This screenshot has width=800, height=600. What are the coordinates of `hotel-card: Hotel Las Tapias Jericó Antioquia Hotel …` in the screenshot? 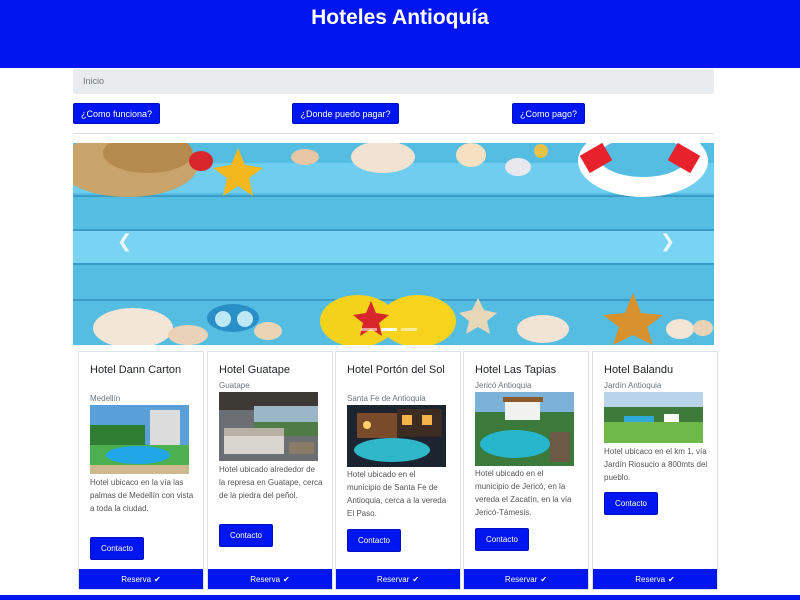 It's located at (526, 470).